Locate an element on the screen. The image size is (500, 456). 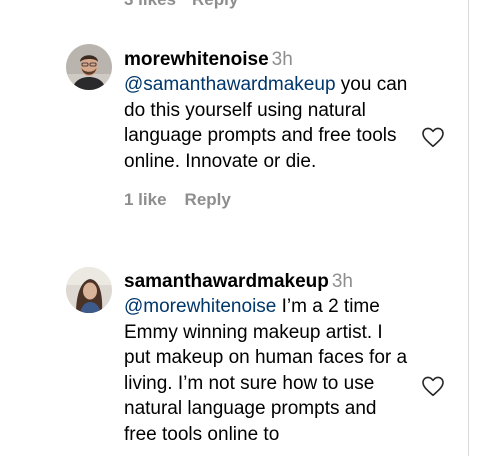
comment-username: samanthawardmakeup is located at coordinates (226, 281).